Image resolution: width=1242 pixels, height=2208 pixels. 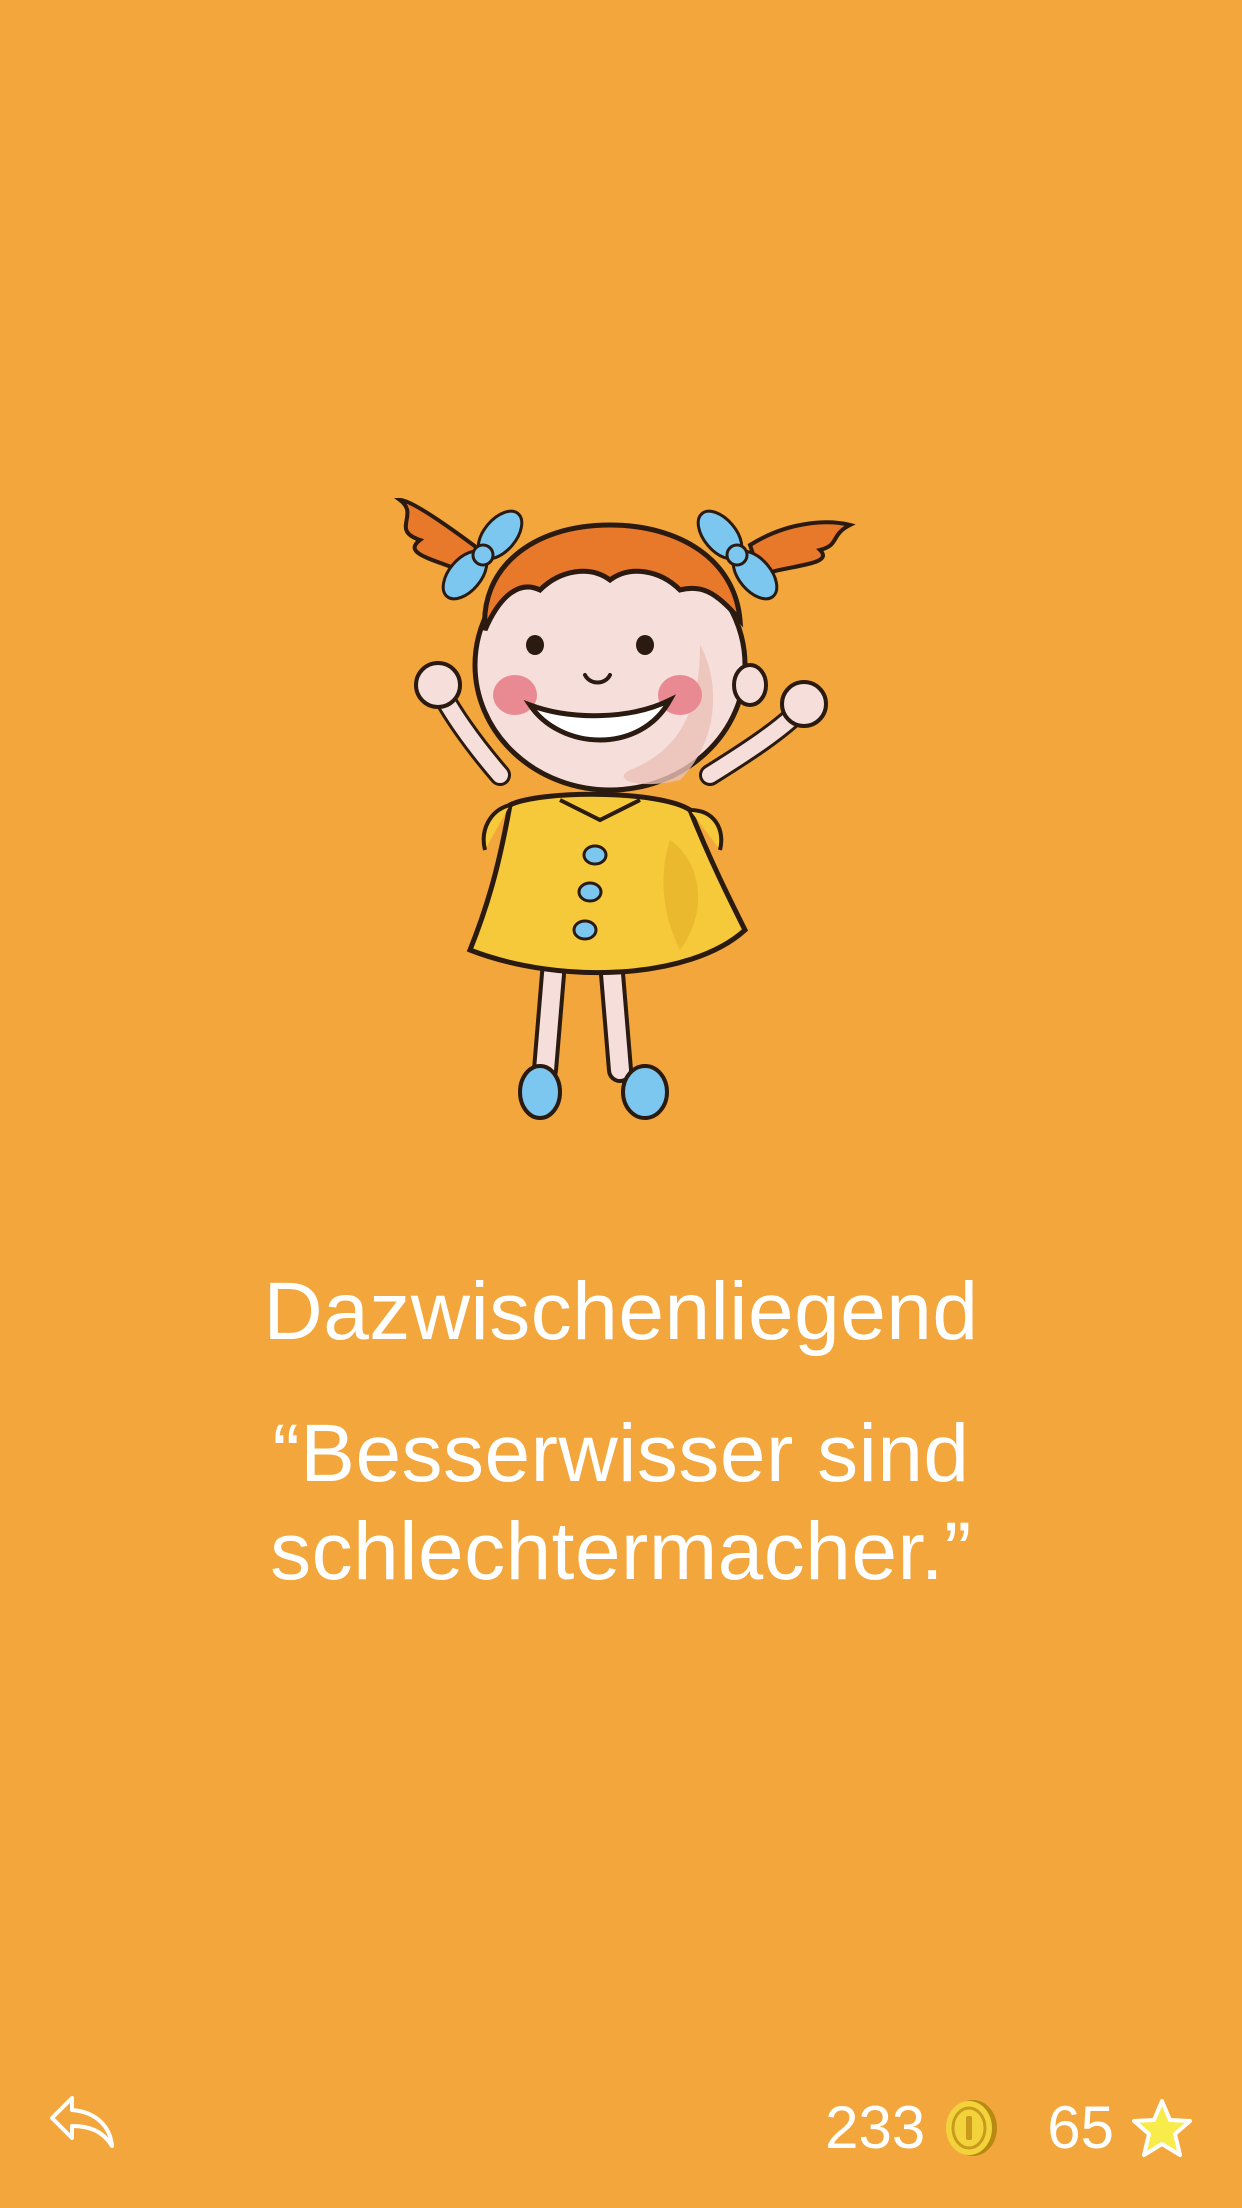 I want to click on share-back-icon, so click(x=82, y=2122).